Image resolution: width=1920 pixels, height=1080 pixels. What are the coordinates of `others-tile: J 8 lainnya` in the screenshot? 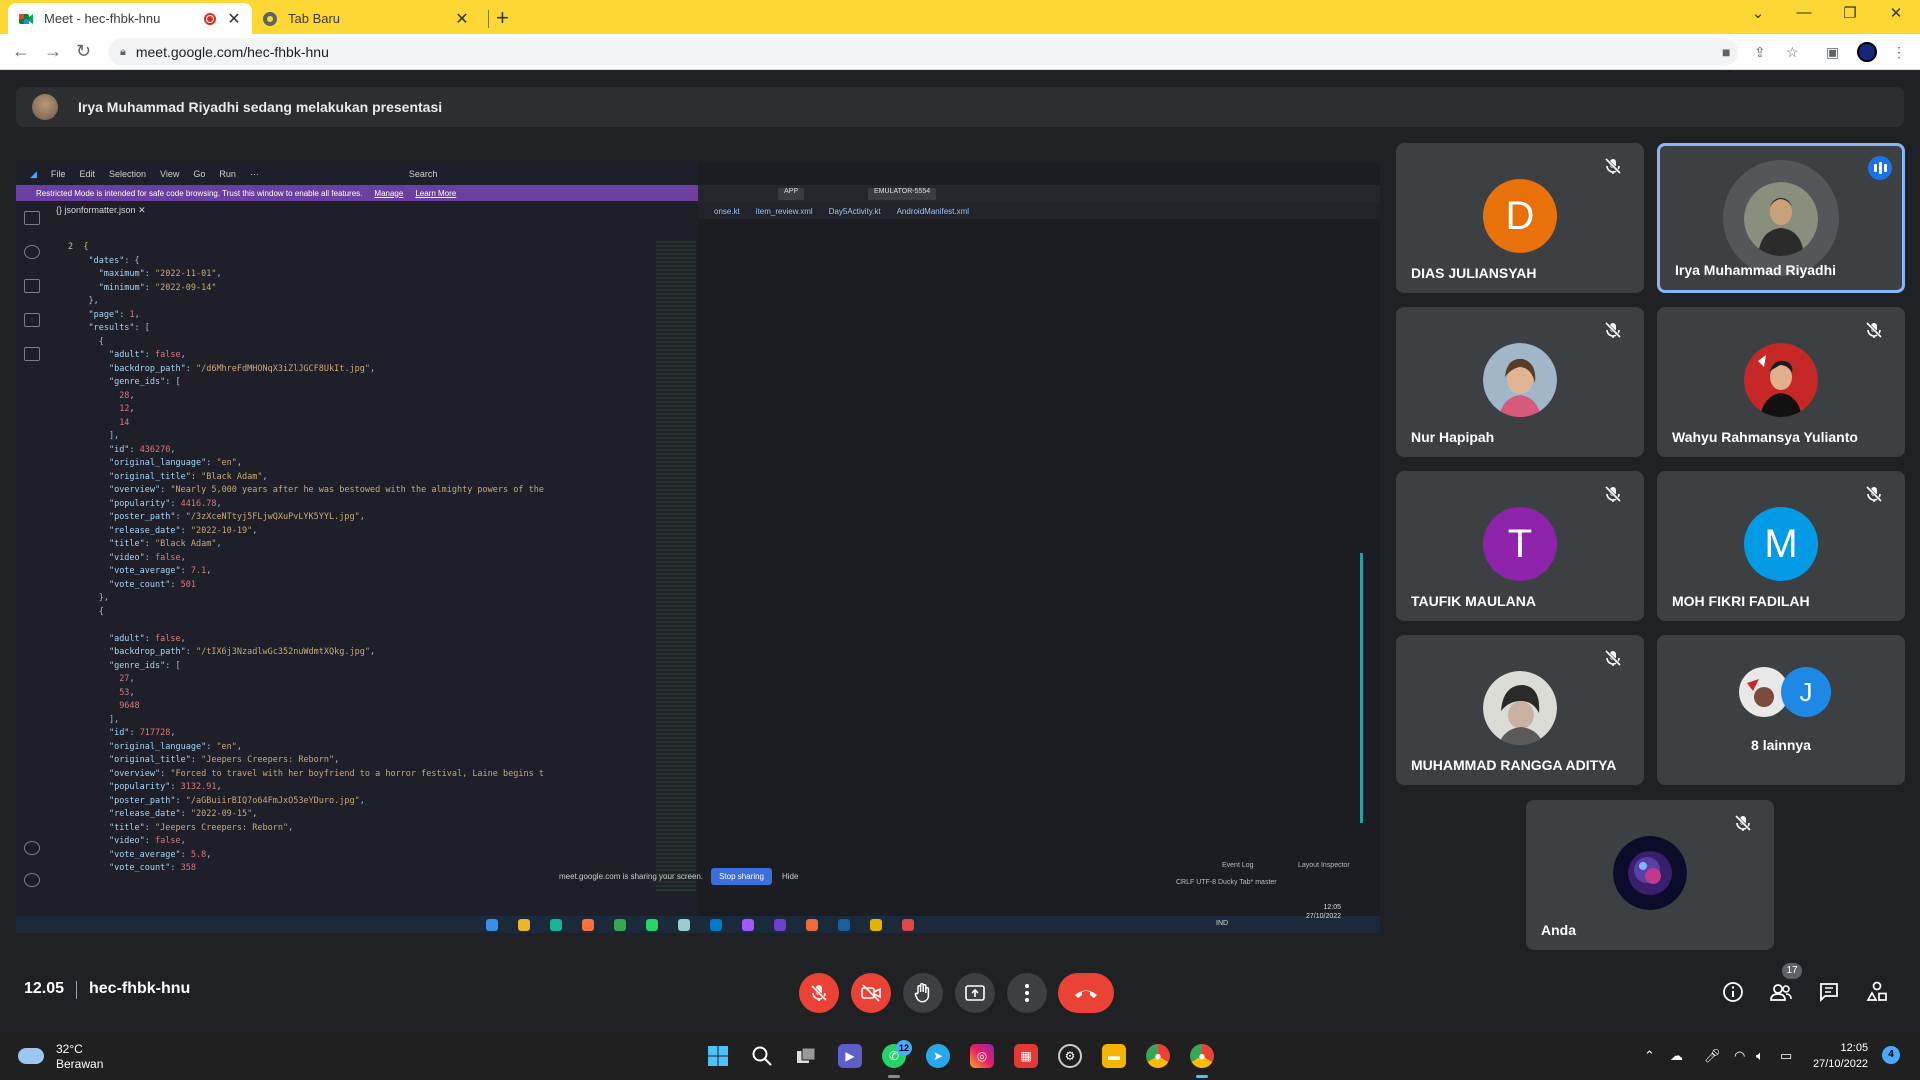 It's located at (1781, 710).